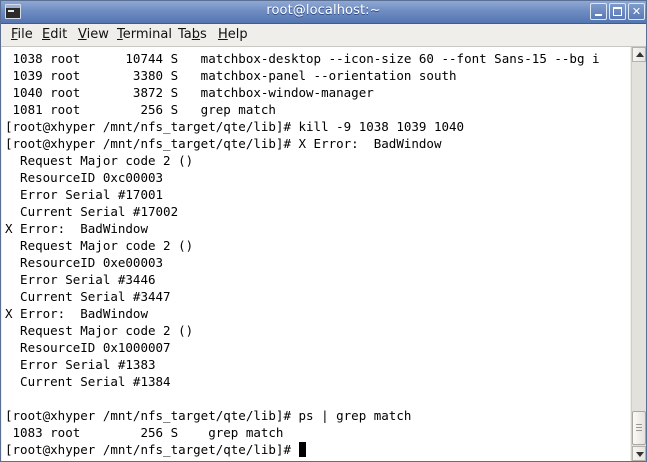 This screenshot has width=647, height=462. I want to click on minimize-button, so click(598, 11).